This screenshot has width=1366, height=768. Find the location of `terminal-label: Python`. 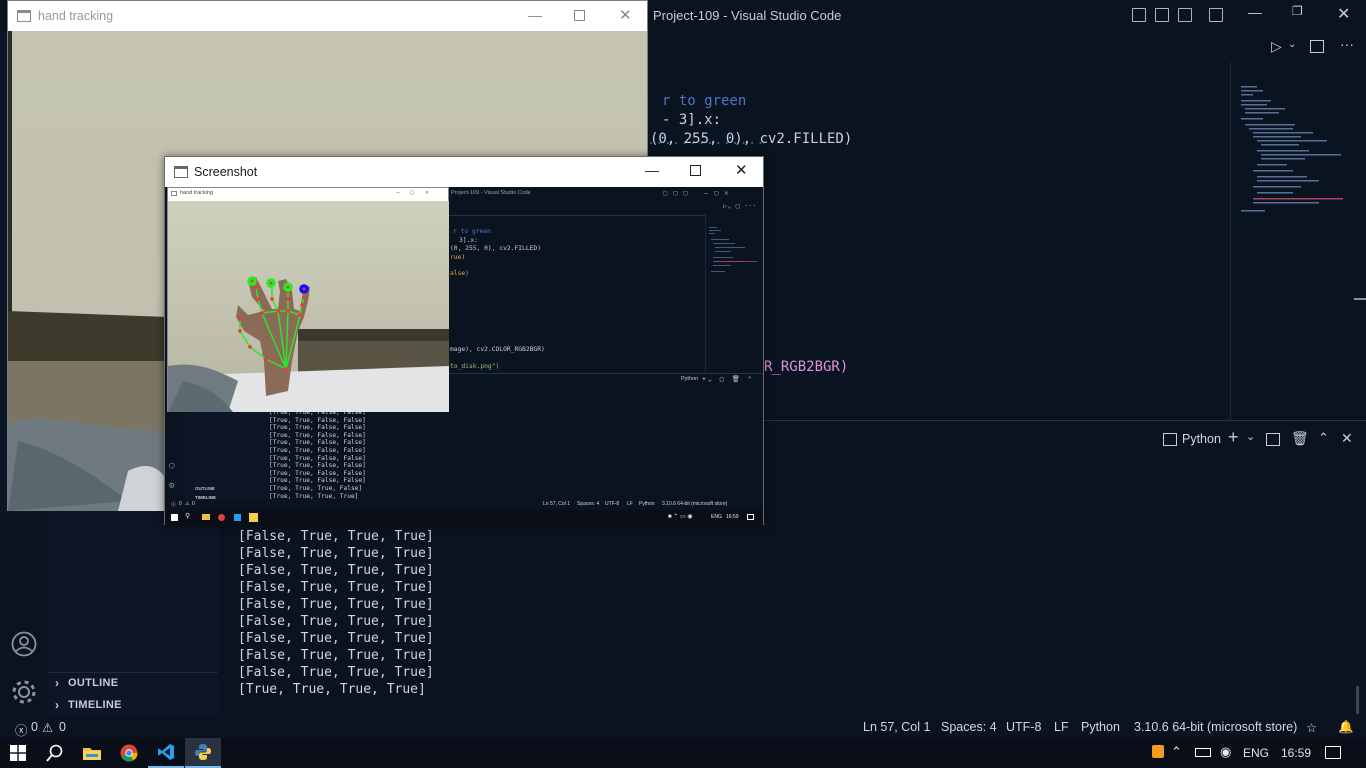

terminal-label: Python is located at coordinates (1201, 439).